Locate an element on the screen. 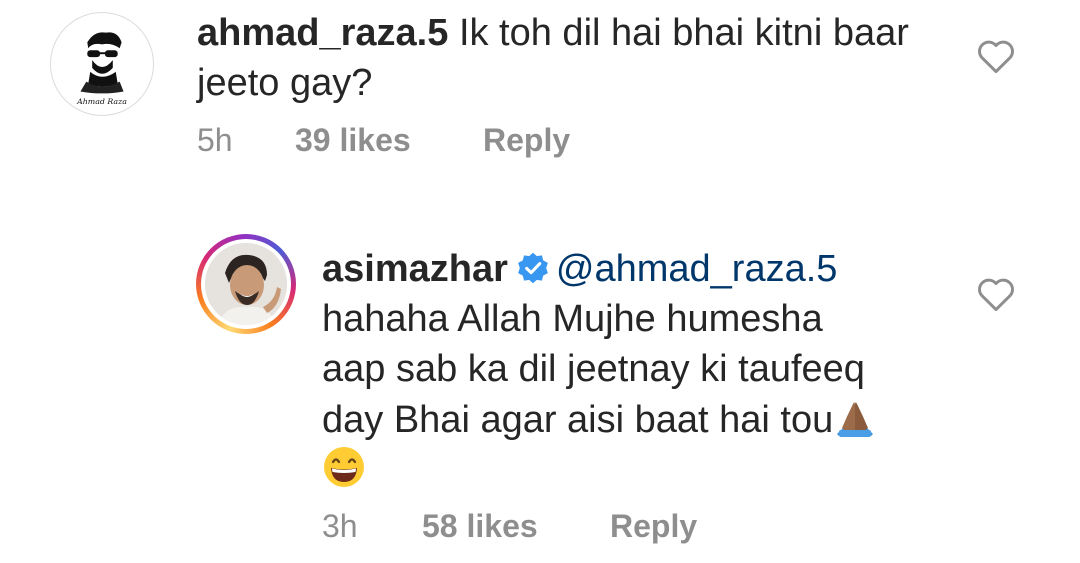 The image size is (1080, 563). avatar: Ahmad Raza is located at coordinates (102, 64).